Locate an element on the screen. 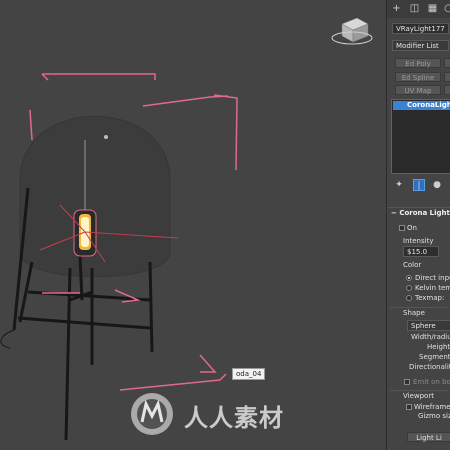  kelvin-temp-radio is located at coordinates (409, 288).